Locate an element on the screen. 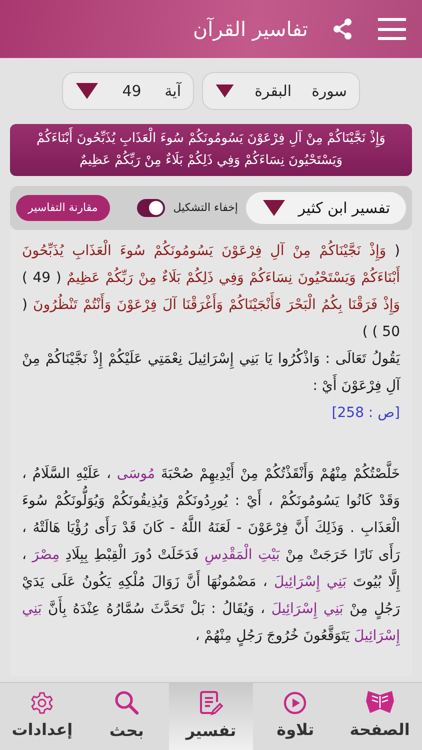 The height and width of the screenshot is (750, 422). menu-icon is located at coordinates (392, 29).